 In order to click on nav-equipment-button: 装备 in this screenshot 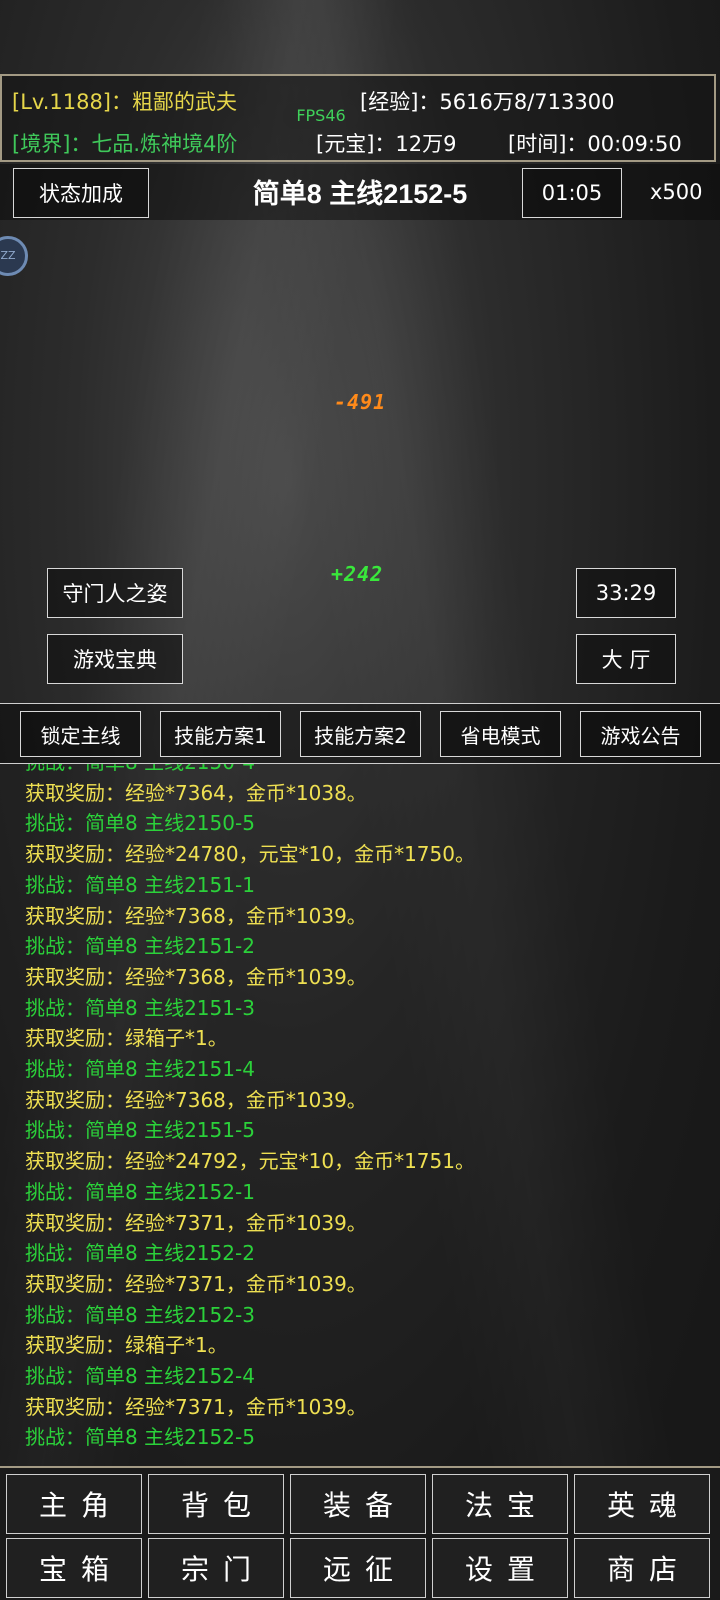, I will do `click(358, 1504)`.